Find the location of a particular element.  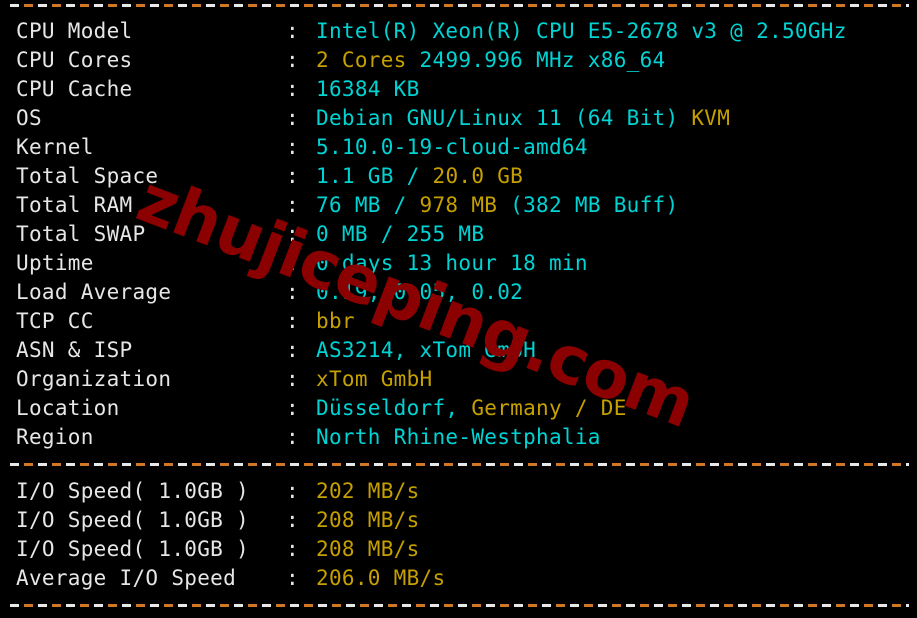

info-row: Total Space:1.1 GB / 20.0 GB is located at coordinates (458, 176).